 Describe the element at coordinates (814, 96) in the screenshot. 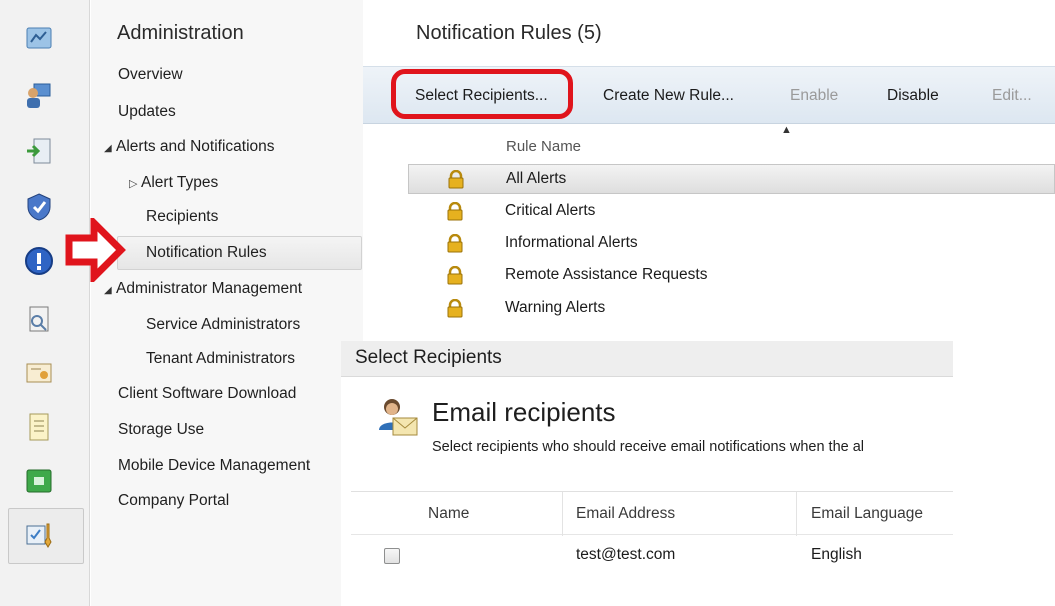

I see `enable-button: Enable` at that location.